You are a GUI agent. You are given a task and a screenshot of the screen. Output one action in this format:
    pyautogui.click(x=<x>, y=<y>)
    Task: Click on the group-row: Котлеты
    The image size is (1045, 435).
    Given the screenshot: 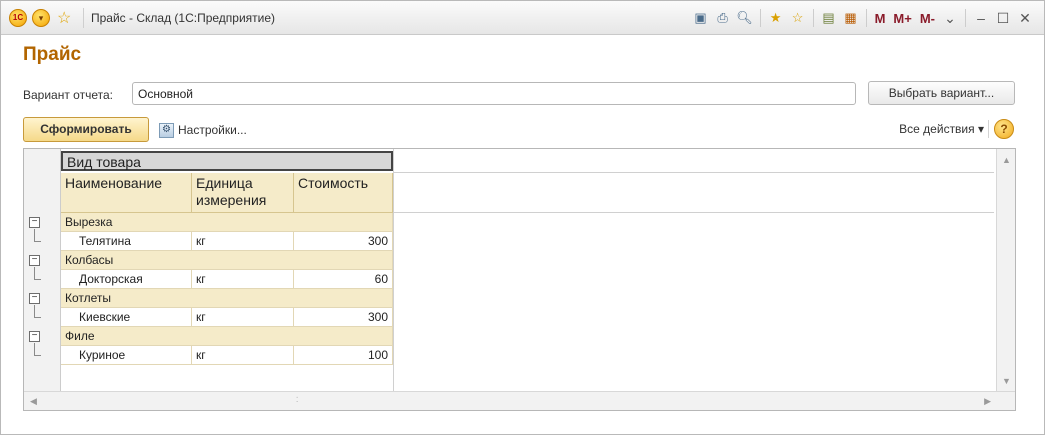 What is the action you would take?
    pyautogui.click(x=227, y=298)
    